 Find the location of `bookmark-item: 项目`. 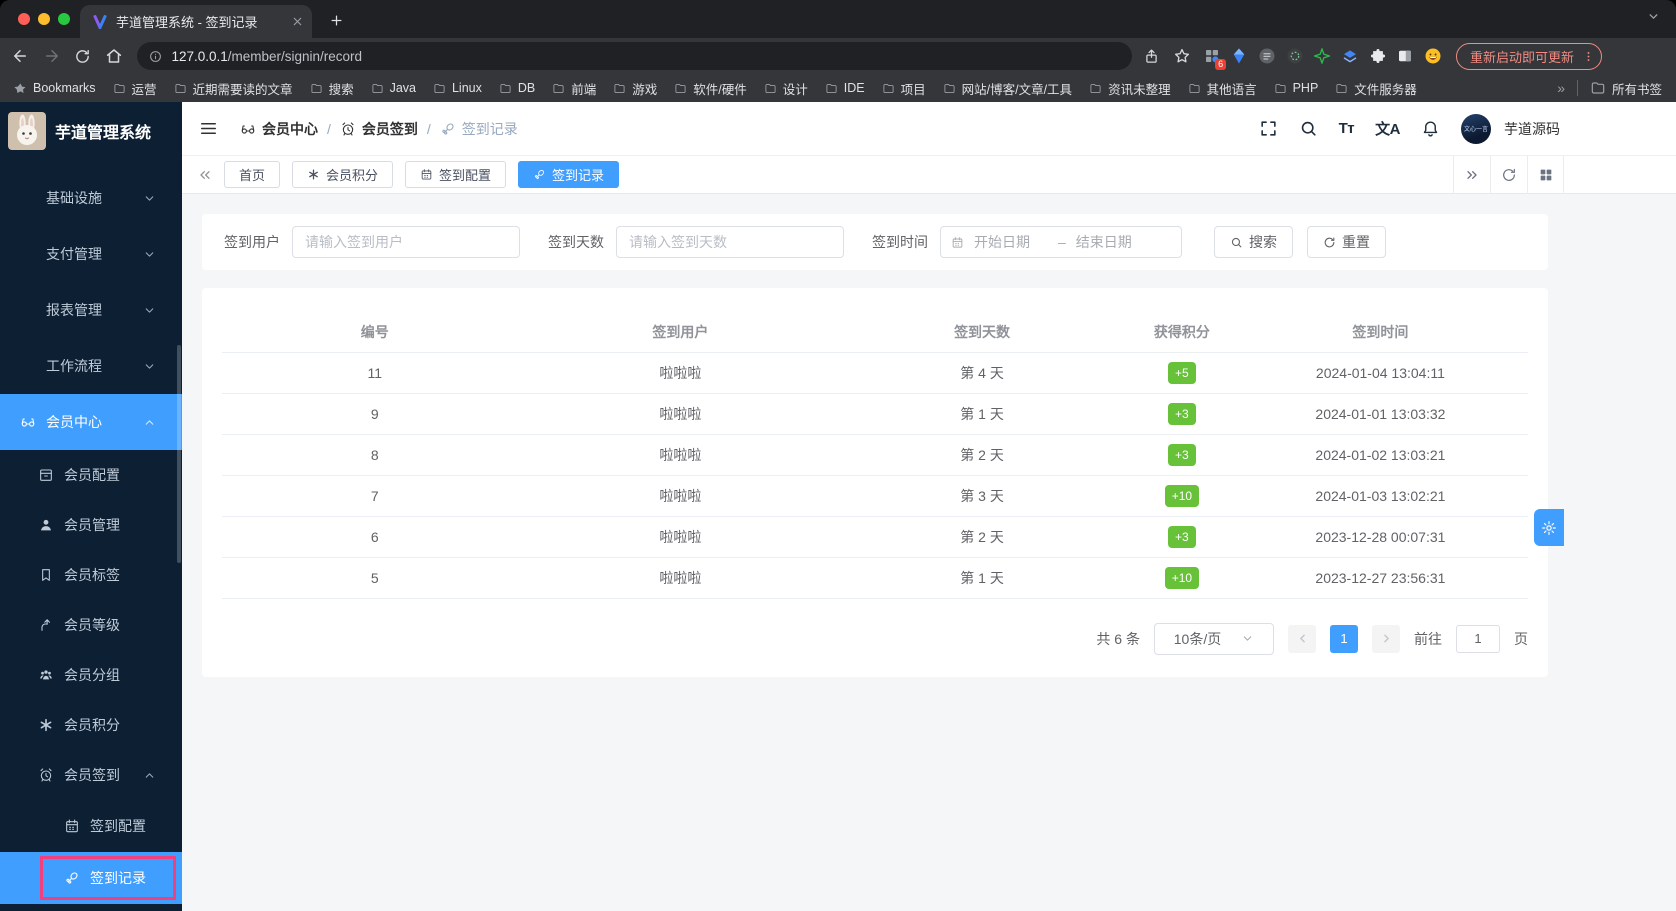

bookmark-item: 项目 is located at coordinates (904, 88).